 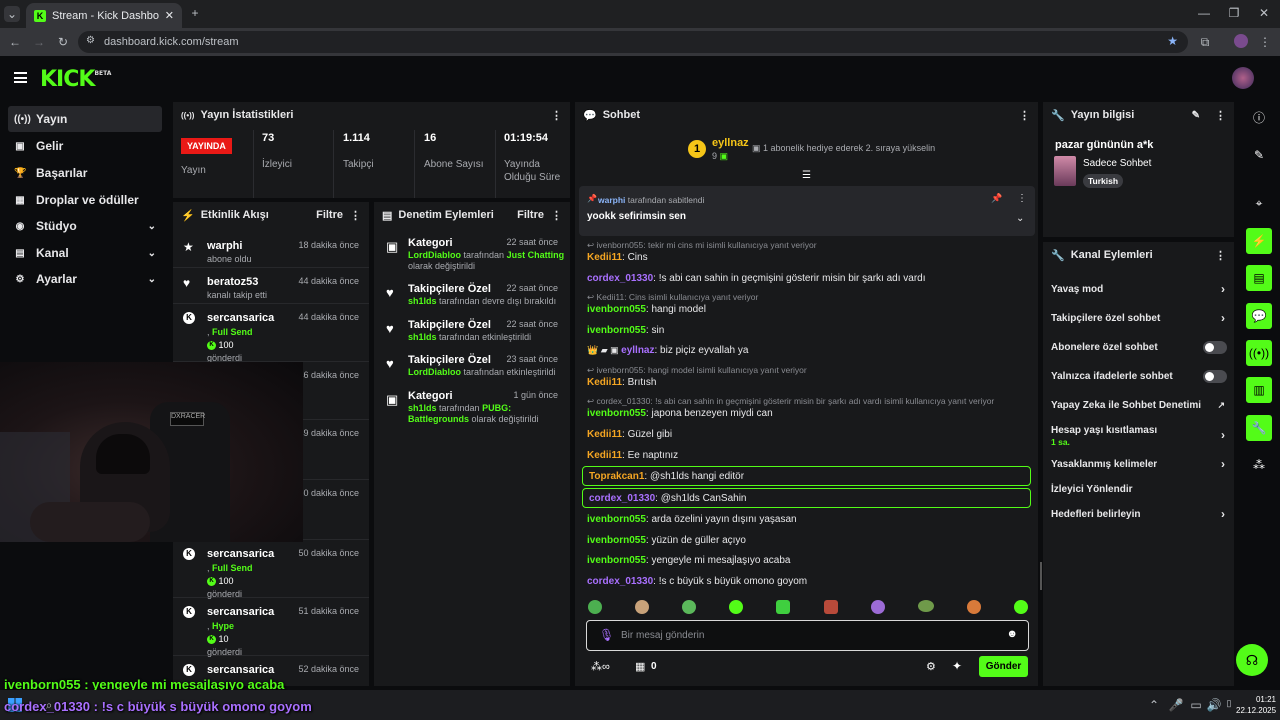 What do you see at coordinates (637, 350) in the screenshot?
I see `chat-username: eyllnaz` at bounding box center [637, 350].